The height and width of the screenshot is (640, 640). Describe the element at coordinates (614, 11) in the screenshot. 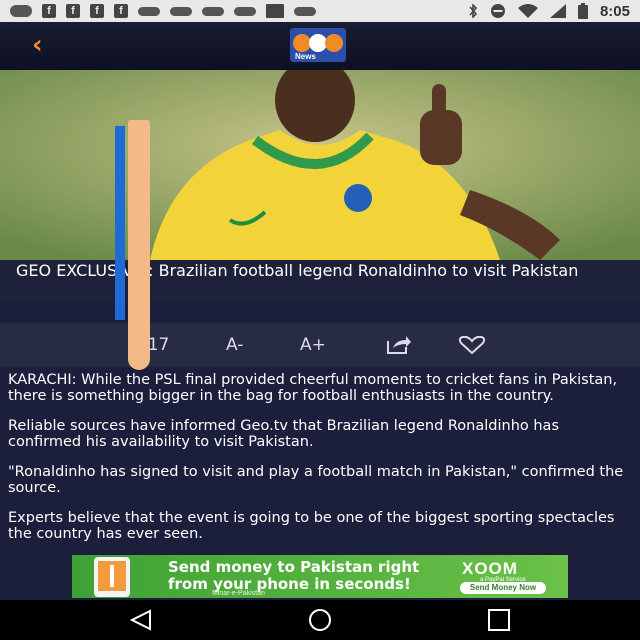

I see `clock: 8:05` at that location.